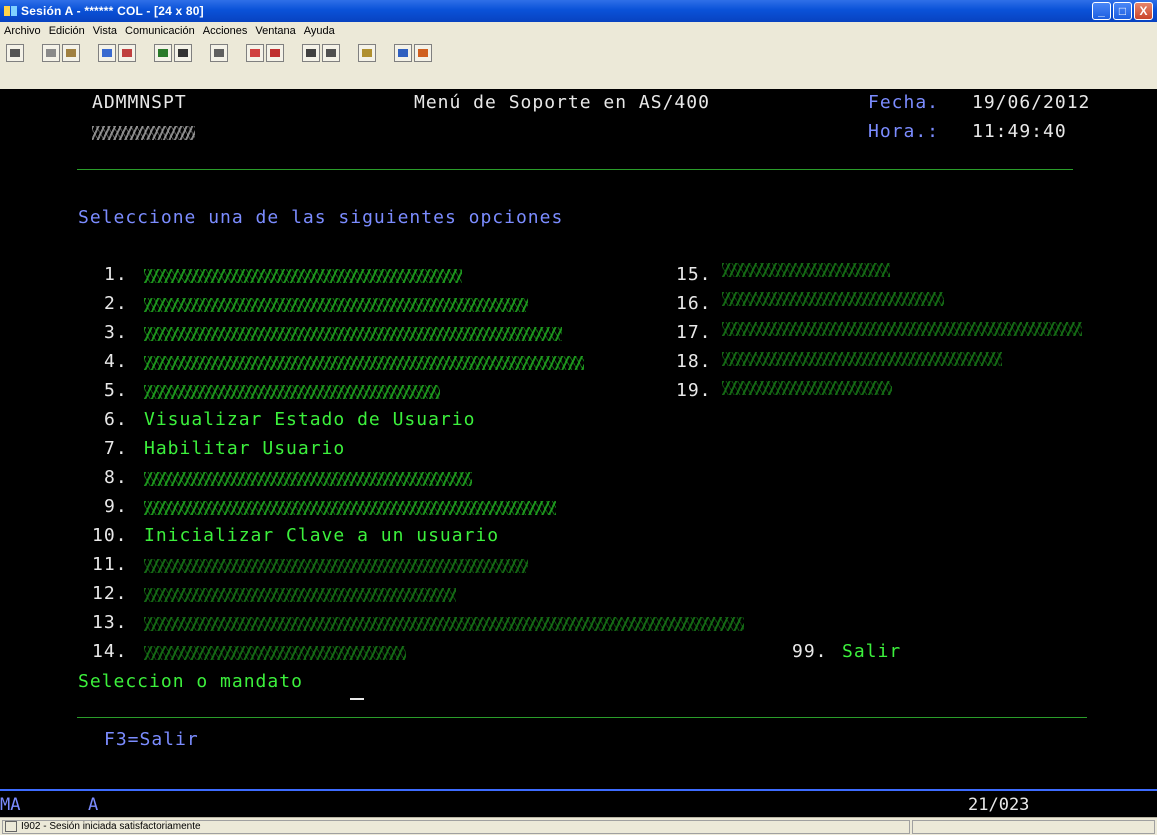  Describe the element at coordinates (225, 31) in the screenshot. I see `menu-acciones: Acciones` at that location.